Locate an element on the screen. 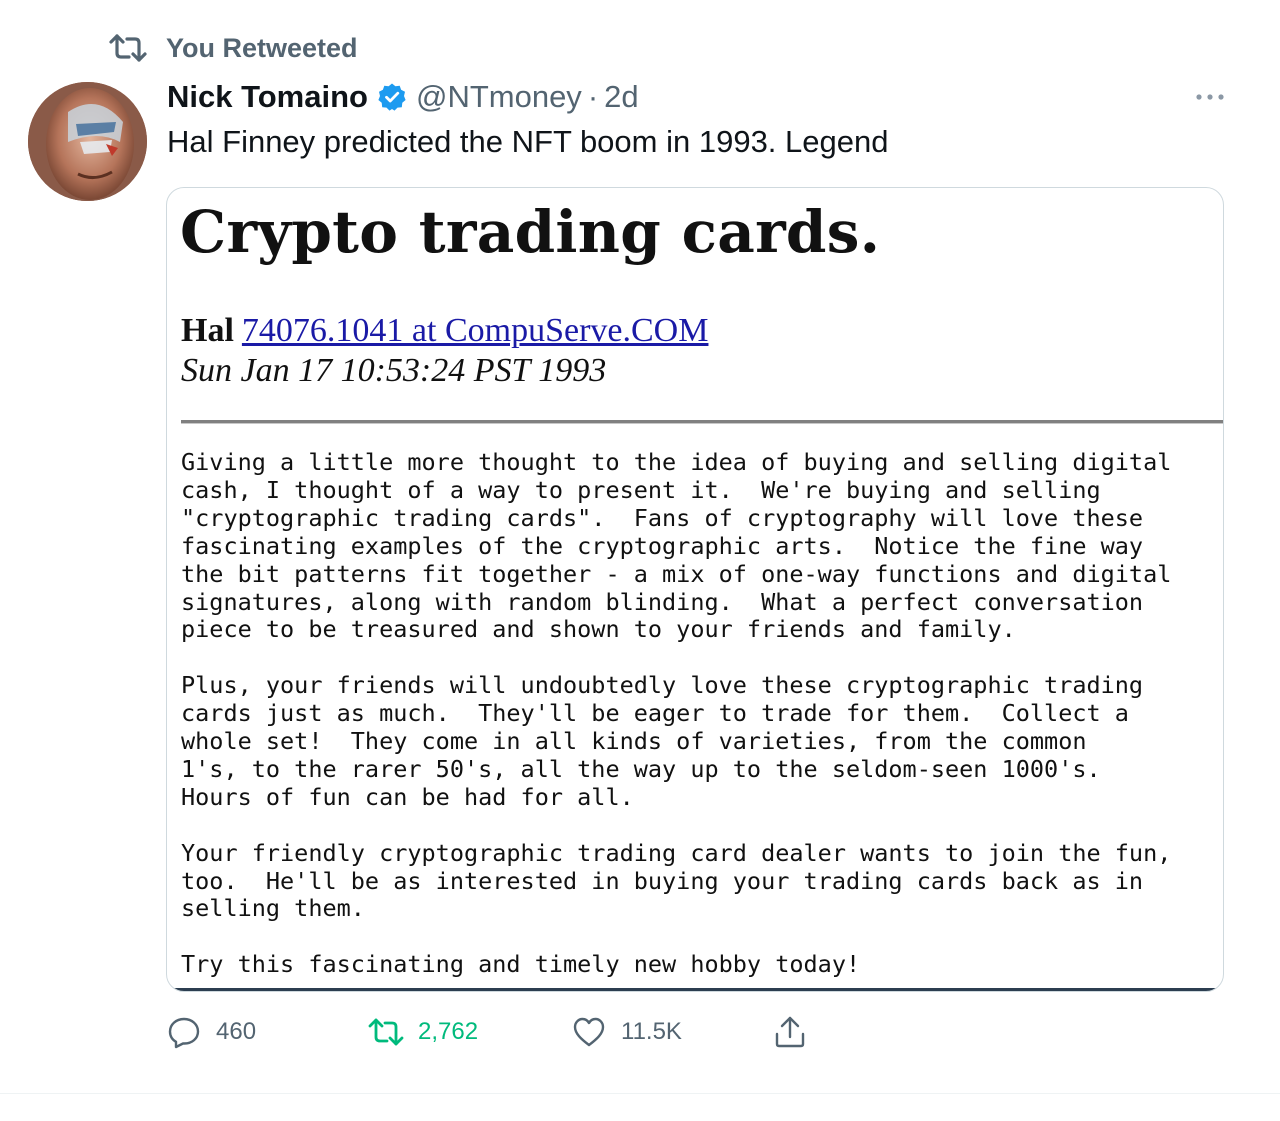  reply-button: 460 is located at coordinates (211, 1032).